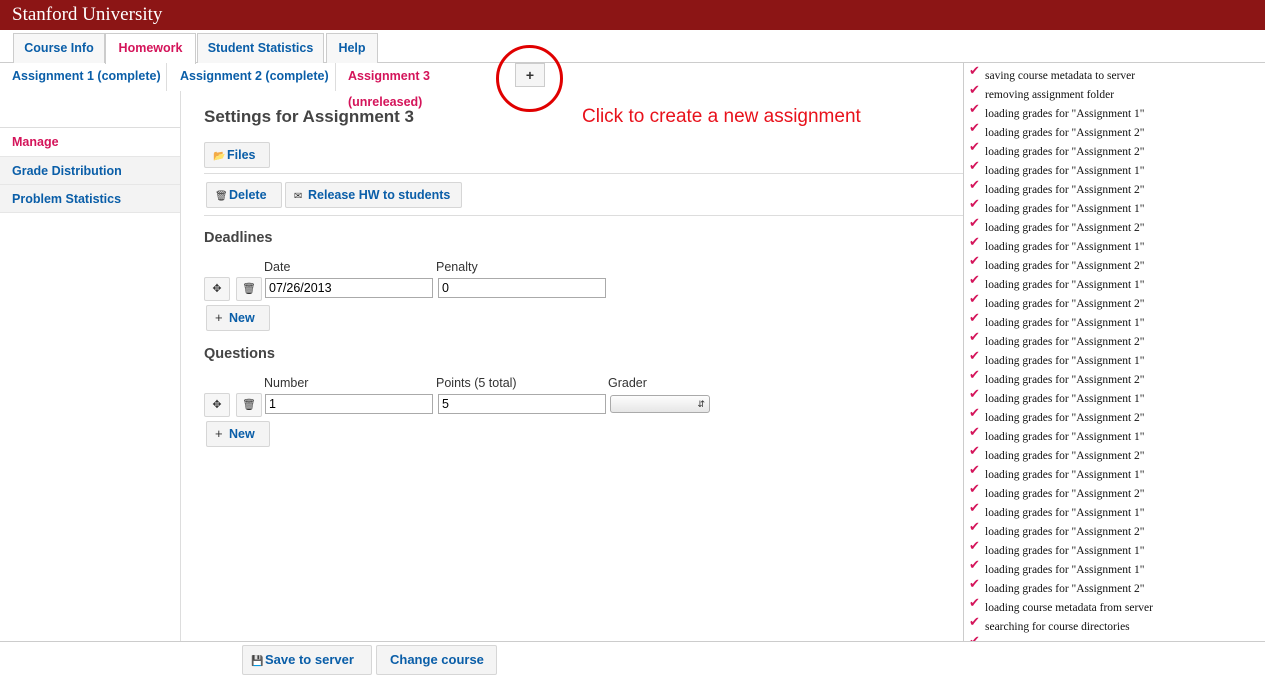  Describe the element at coordinates (1050, 95) in the screenshot. I see `log-message: removing assignment folder` at that location.